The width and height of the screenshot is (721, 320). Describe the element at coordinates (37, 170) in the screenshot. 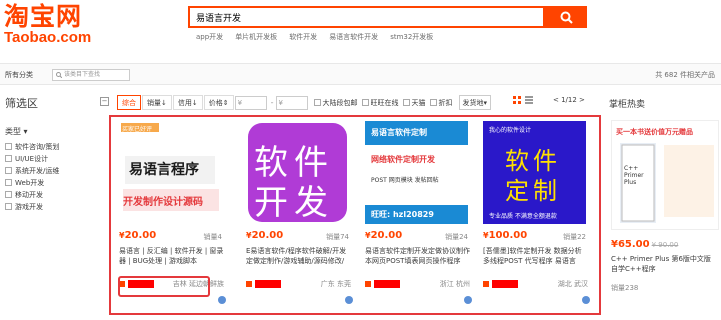

I see `type-label: 系统开发/运维` at that location.